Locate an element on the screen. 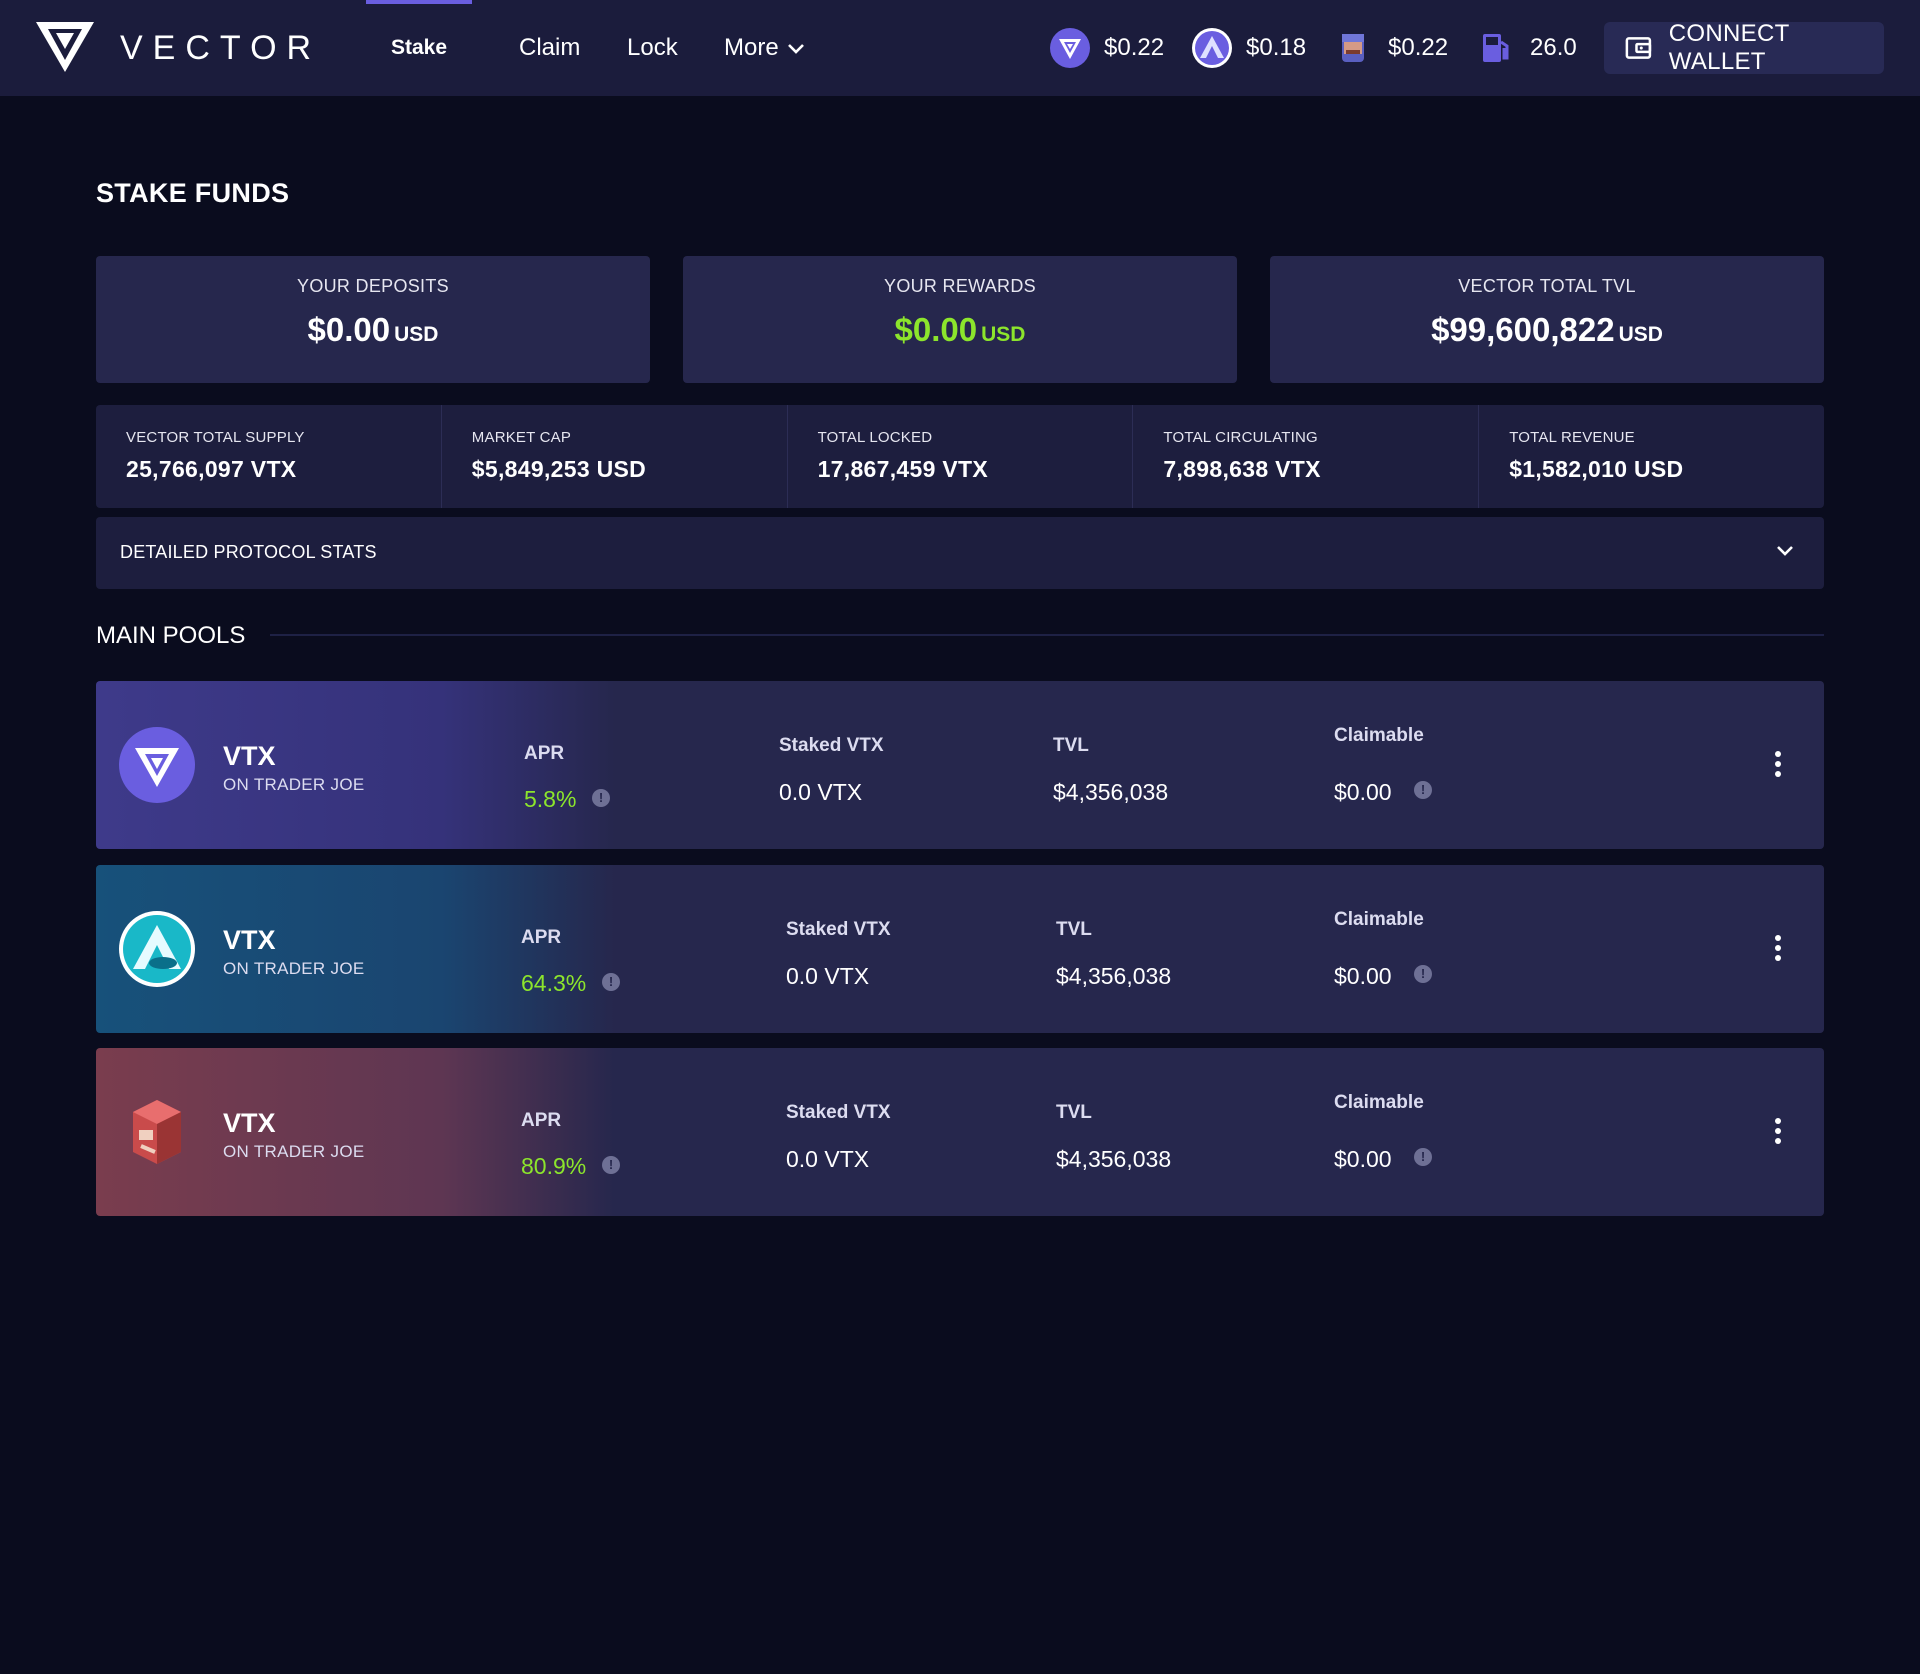  vtx-price-ticker: $0.22 is located at coordinates (1107, 48).